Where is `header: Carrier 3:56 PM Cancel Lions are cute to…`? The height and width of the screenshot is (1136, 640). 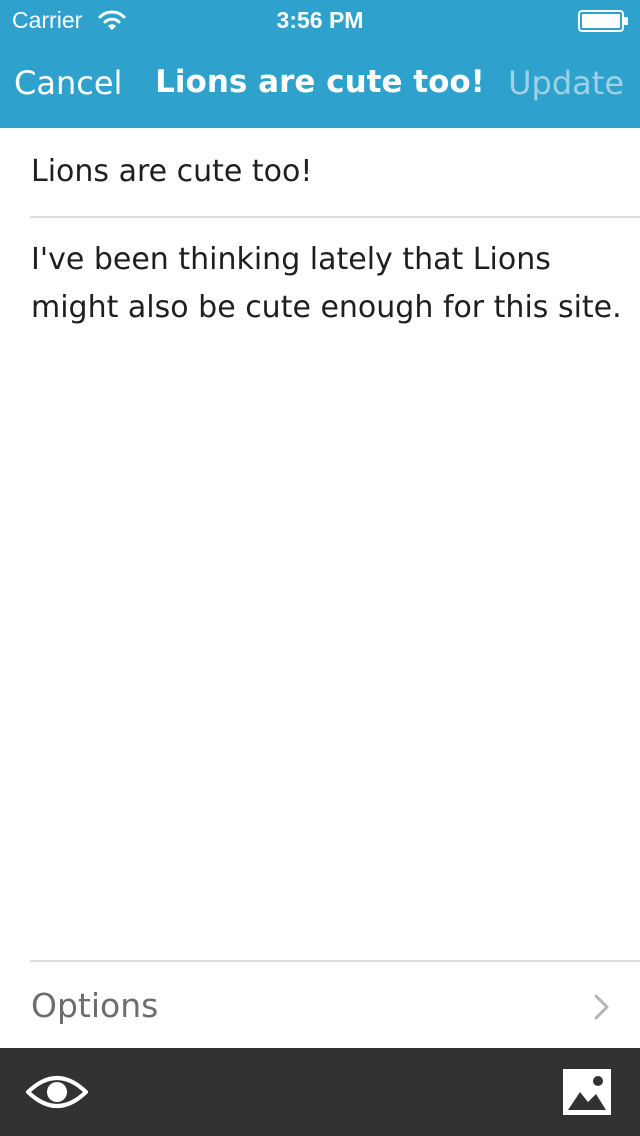 header: Carrier 3:56 PM Cancel Lions are cute to… is located at coordinates (320, 64).